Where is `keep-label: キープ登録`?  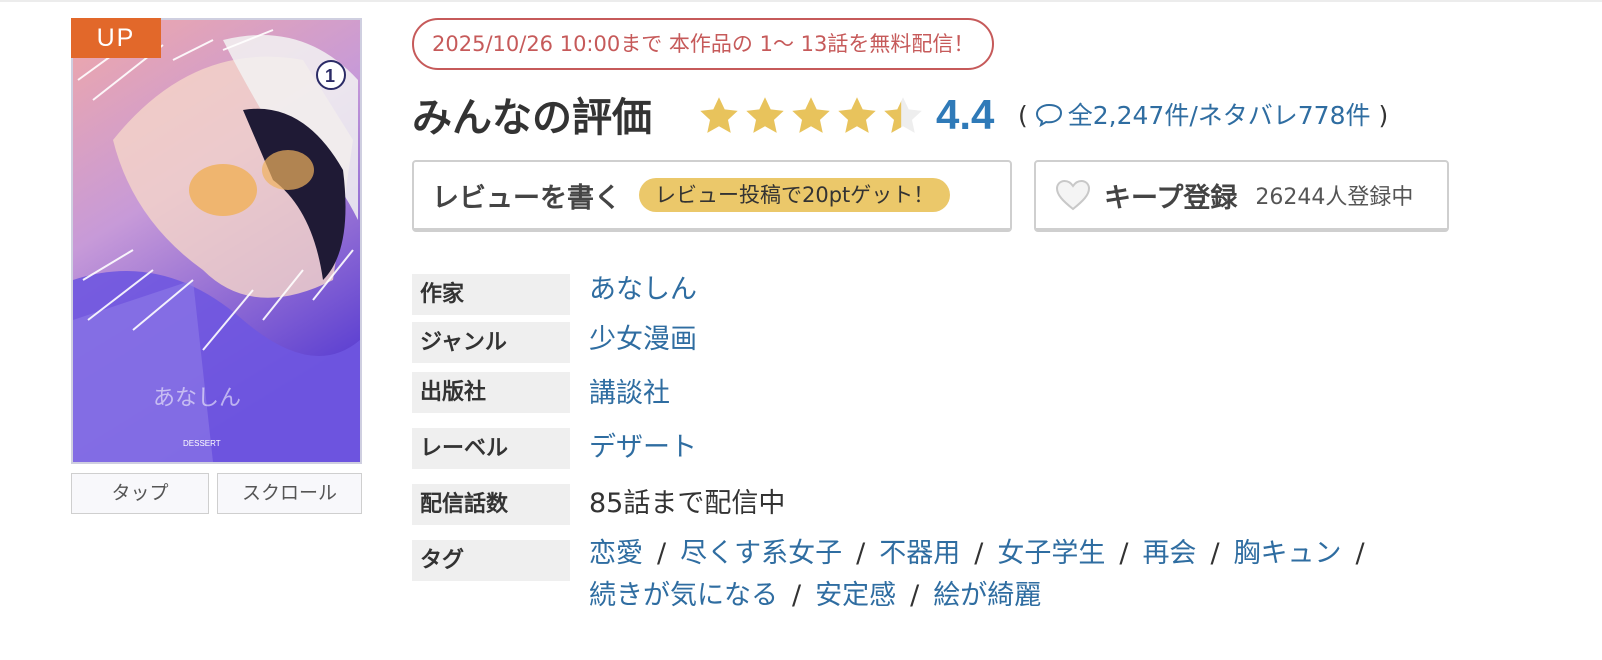 keep-label: キープ登録 is located at coordinates (1171, 198).